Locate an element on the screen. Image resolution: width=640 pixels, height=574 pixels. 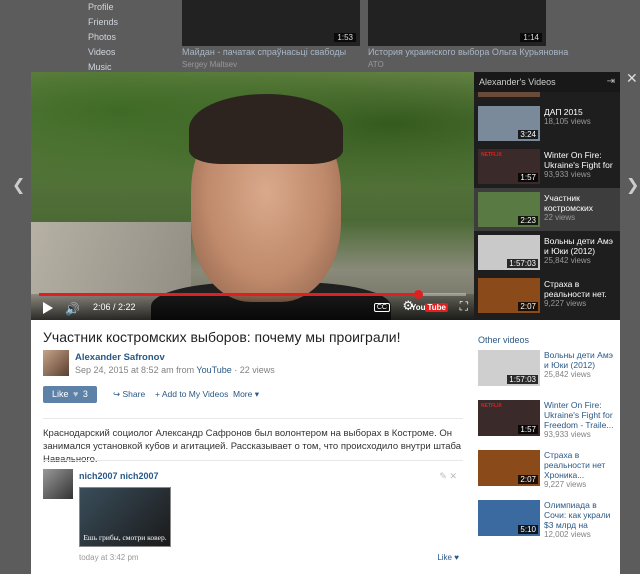
share-button: ↪ Share is located at coordinates (129, 394).